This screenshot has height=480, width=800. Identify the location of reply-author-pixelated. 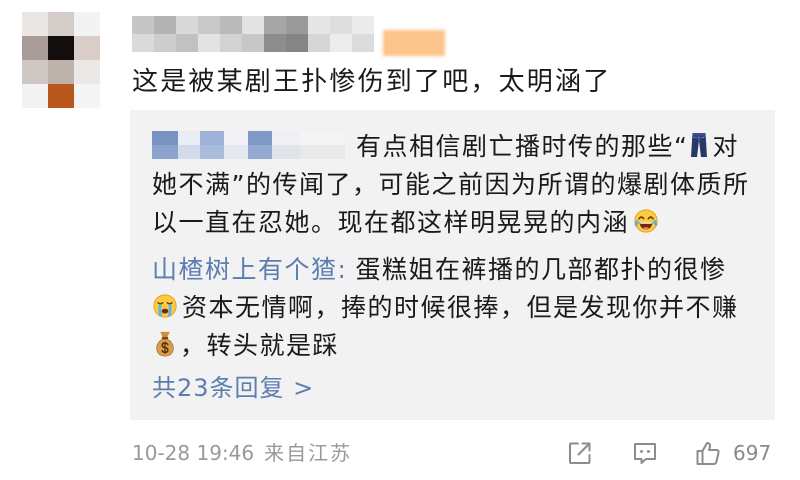
(248, 145).